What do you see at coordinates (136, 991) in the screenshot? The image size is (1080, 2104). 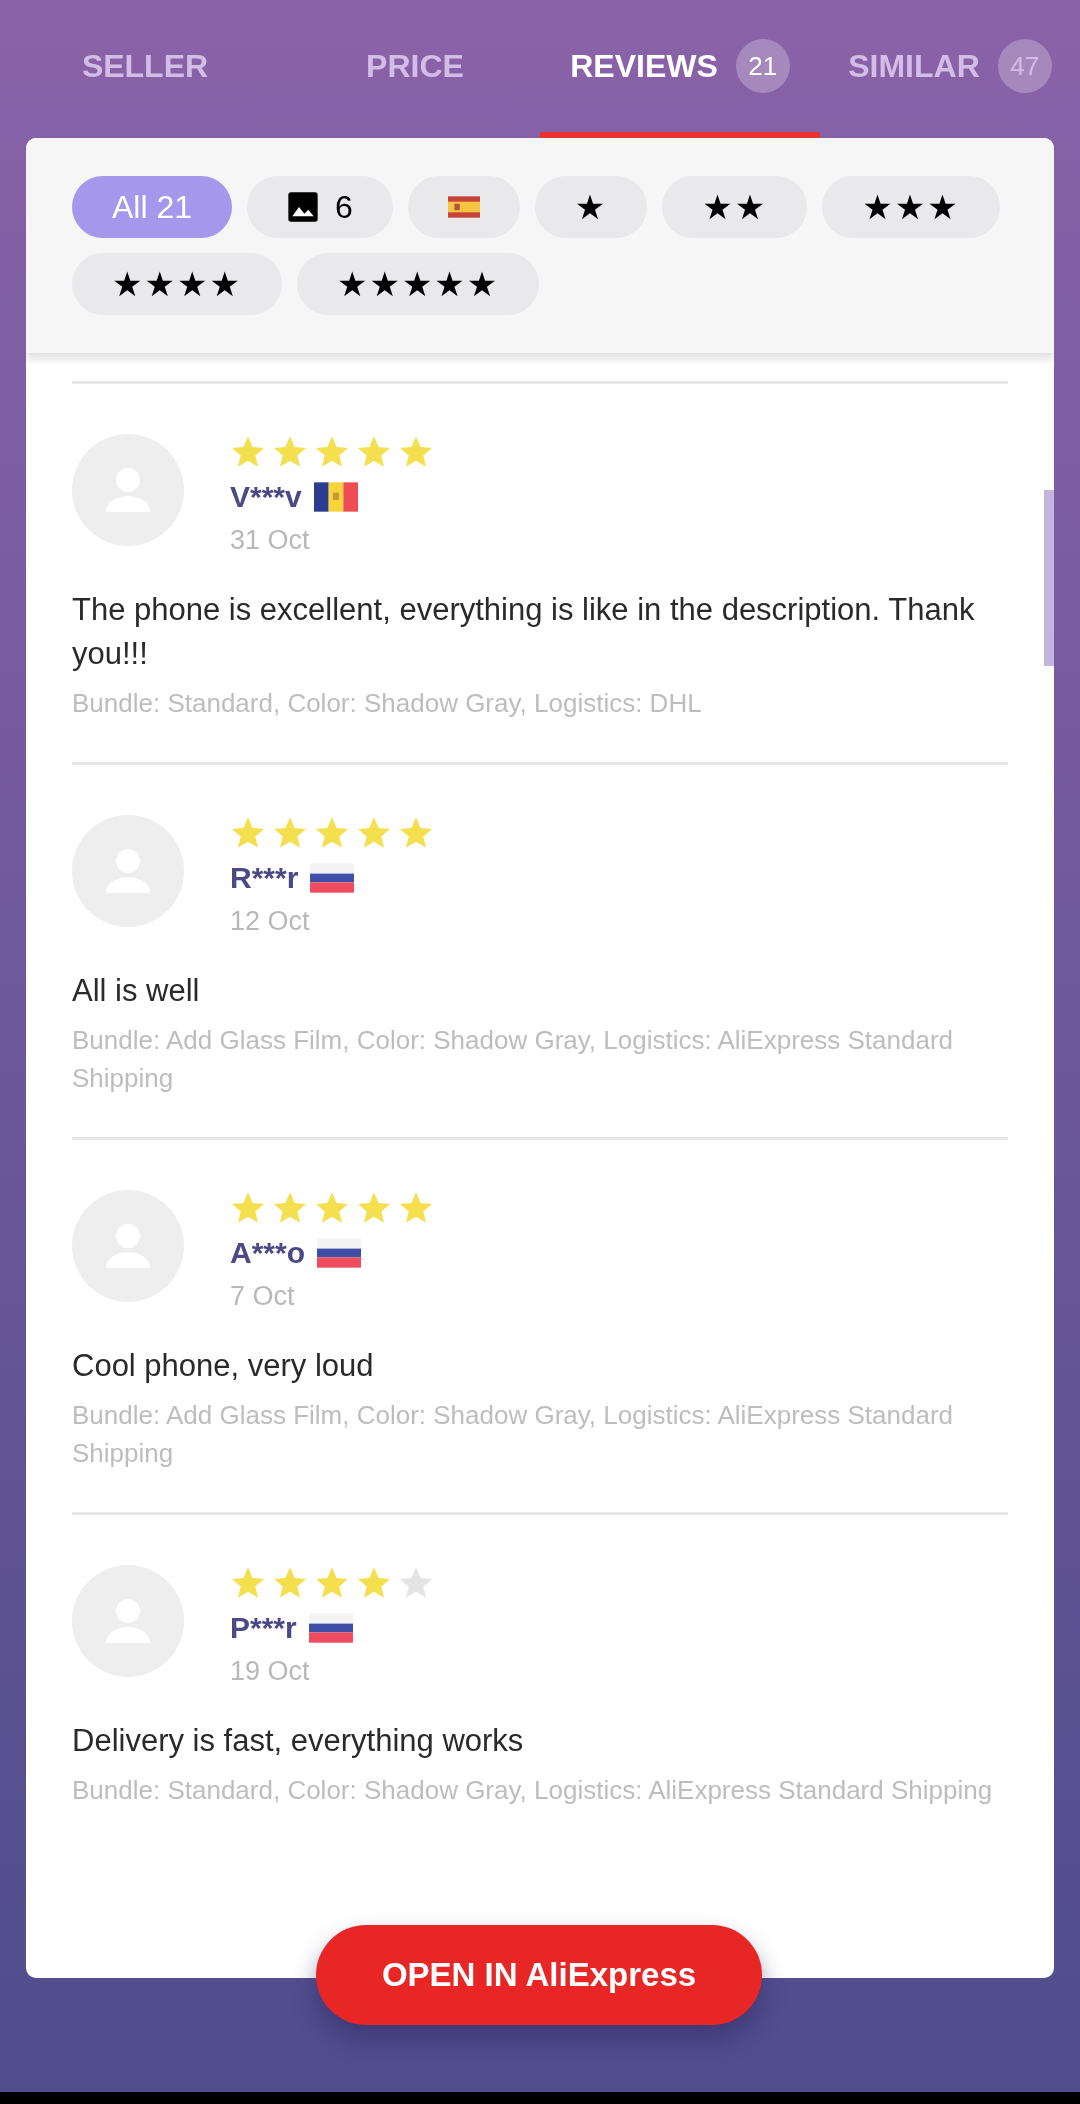 I see `review-text: All is well` at bounding box center [136, 991].